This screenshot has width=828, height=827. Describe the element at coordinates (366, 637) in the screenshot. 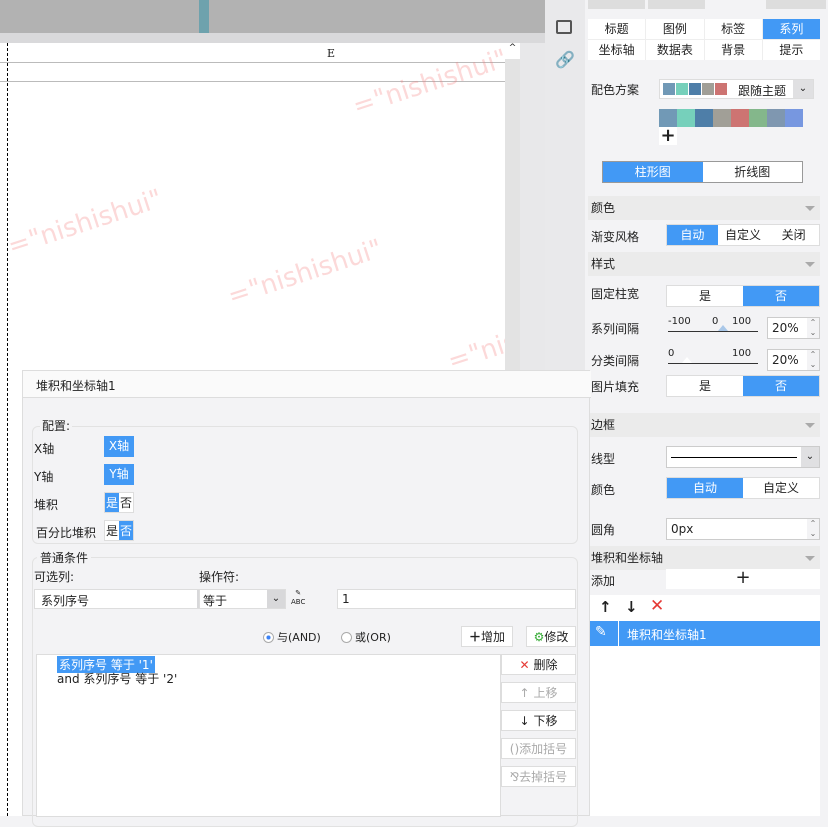

I see `or-radio: 或(OR)` at that location.